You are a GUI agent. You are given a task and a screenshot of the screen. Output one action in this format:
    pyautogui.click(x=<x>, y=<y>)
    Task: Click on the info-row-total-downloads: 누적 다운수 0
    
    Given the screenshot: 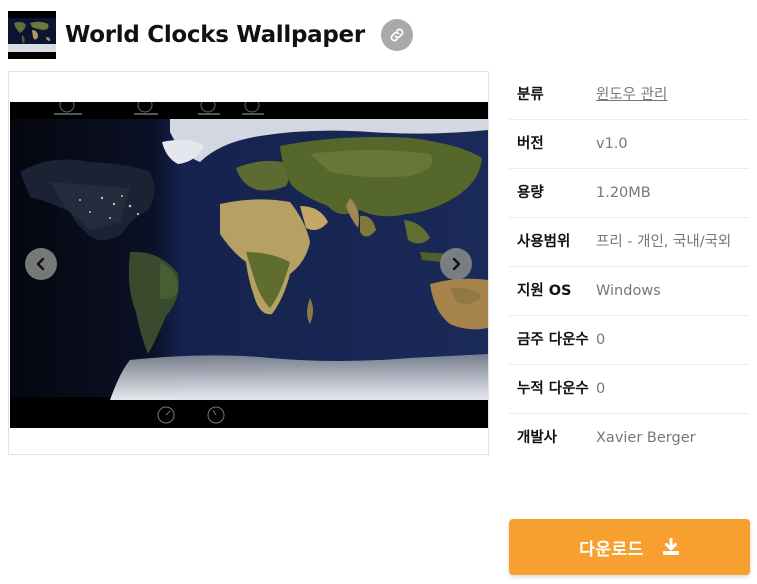 What is the action you would take?
    pyautogui.click(x=629, y=389)
    